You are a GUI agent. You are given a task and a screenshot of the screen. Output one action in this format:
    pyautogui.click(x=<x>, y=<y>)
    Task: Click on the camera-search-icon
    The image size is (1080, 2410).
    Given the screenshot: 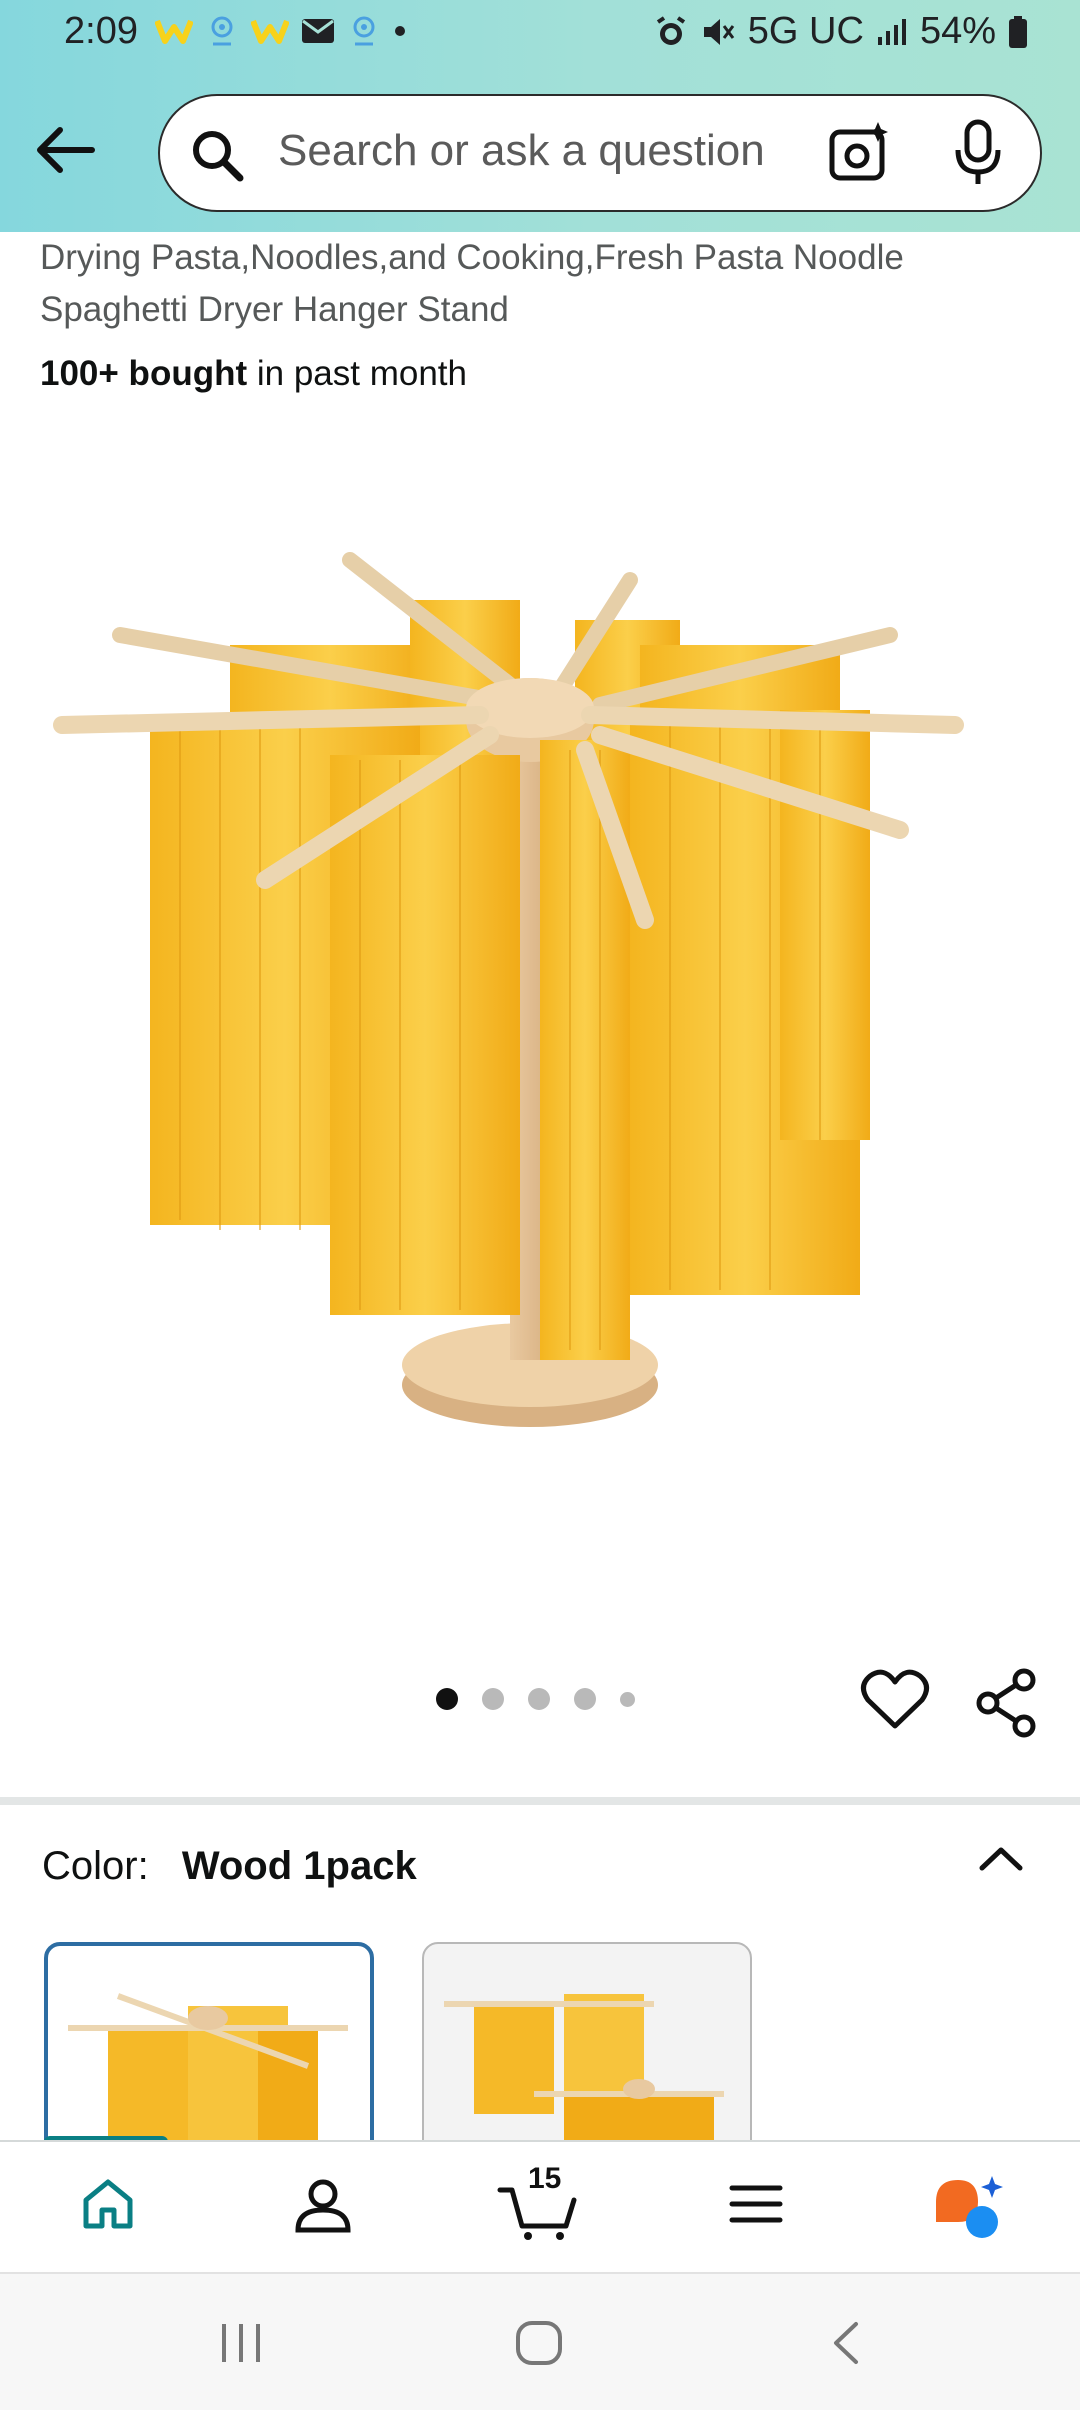 What is the action you would take?
    pyautogui.click(x=859, y=153)
    